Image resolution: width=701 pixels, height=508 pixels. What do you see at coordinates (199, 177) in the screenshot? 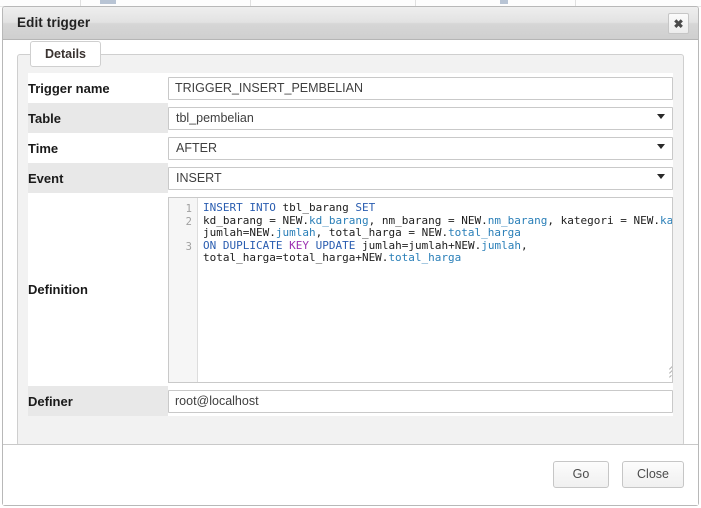
I see `event-select-value: INSERT` at bounding box center [199, 177].